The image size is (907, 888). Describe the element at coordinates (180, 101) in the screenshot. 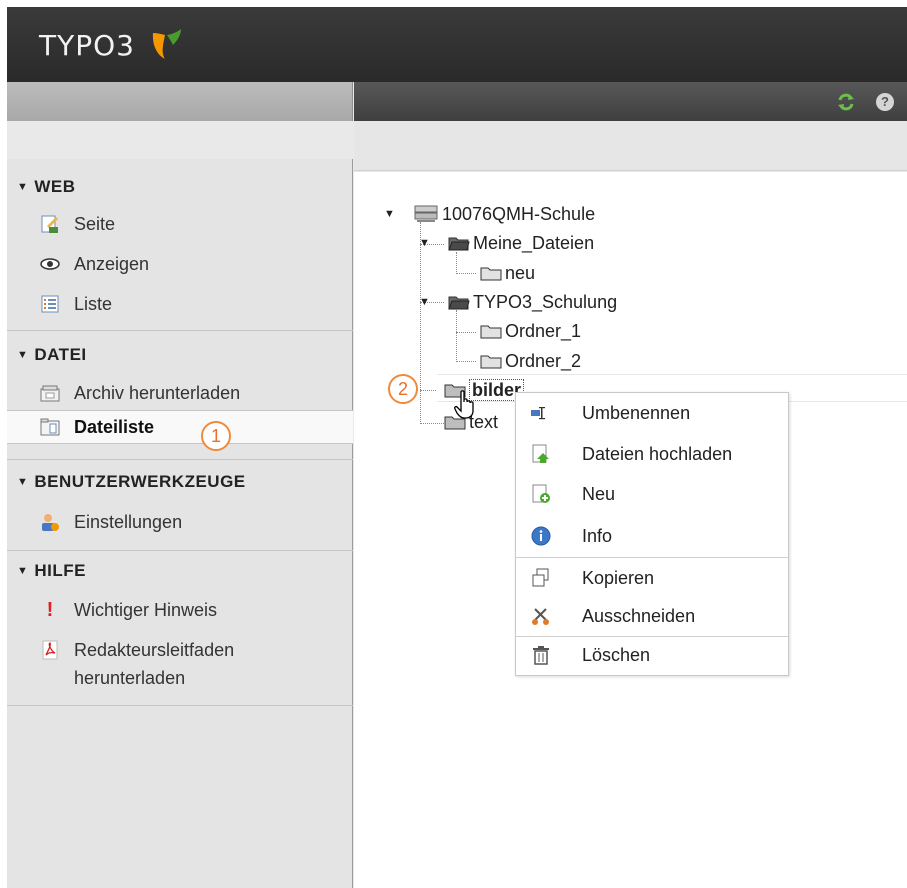

I see `sidebar-toolbar` at that location.